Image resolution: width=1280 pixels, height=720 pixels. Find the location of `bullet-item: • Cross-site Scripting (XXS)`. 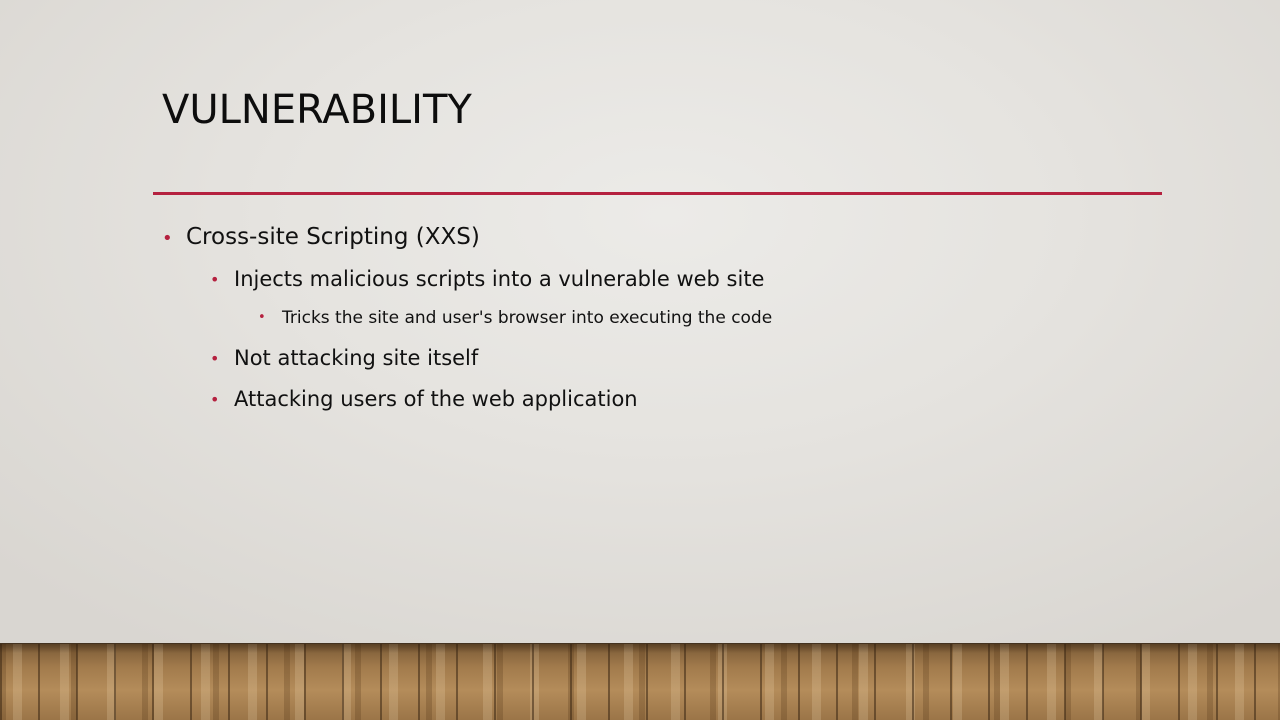

bullet-item: • Cross-site Scripting (XXS) is located at coordinates (321, 237).